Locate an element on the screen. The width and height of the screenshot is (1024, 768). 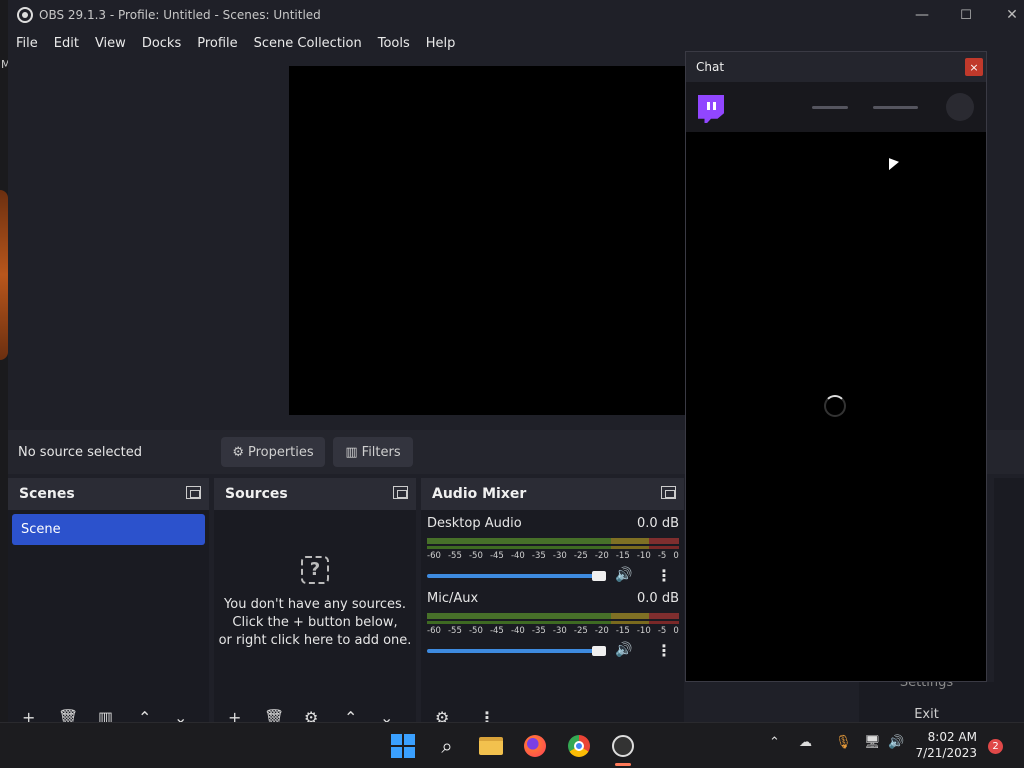
controls-dock-peek is located at coordinates (1009, 600).